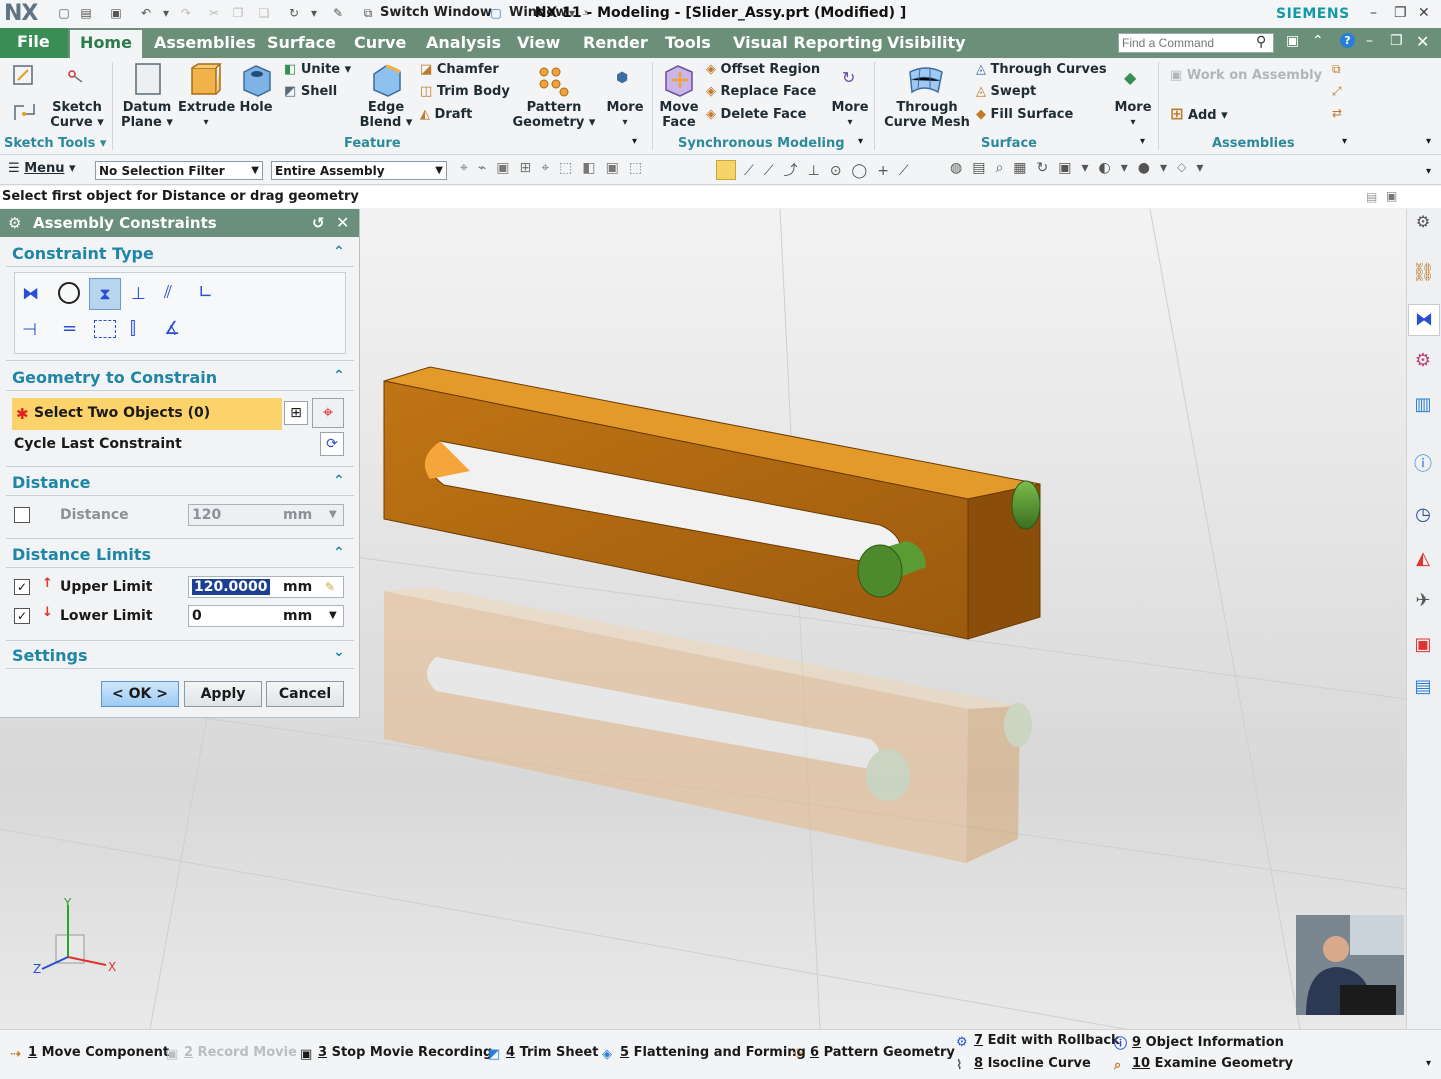 Image resolution: width=1441 pixels, height=1079 pixels. Describe the element at coordinates (140, 694) in the screenshot. I see `ok-button: < OK >` at that location.